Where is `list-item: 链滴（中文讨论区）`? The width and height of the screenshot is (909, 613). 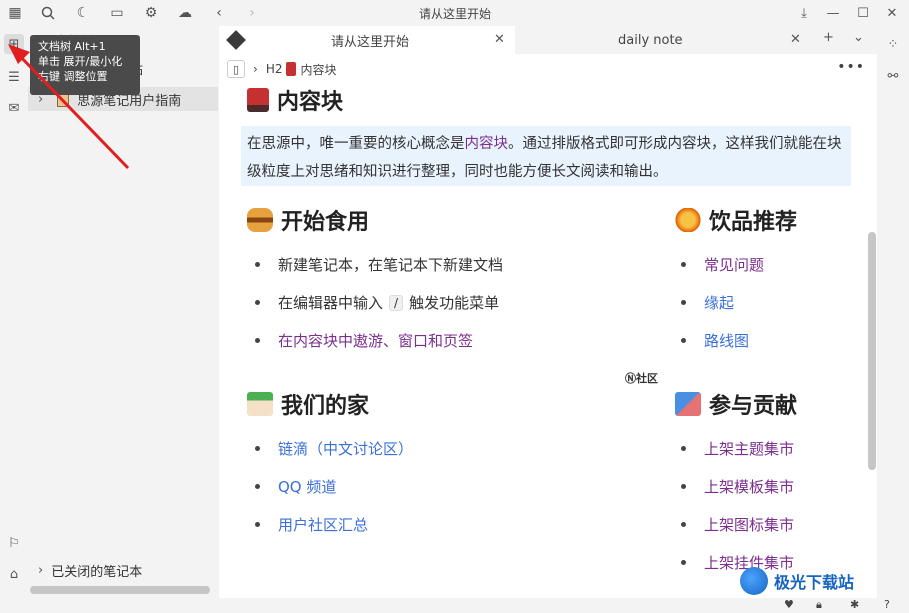 list-item: 链滴（中文讨论区） is located at coordinates (334, 448).